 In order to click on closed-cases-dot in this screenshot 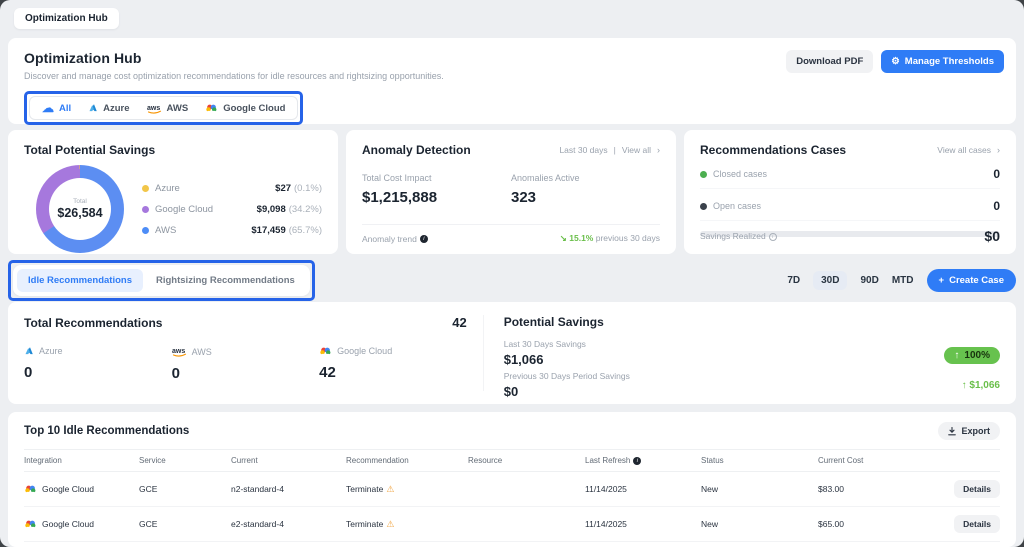, I will do `click(703, 174)`.